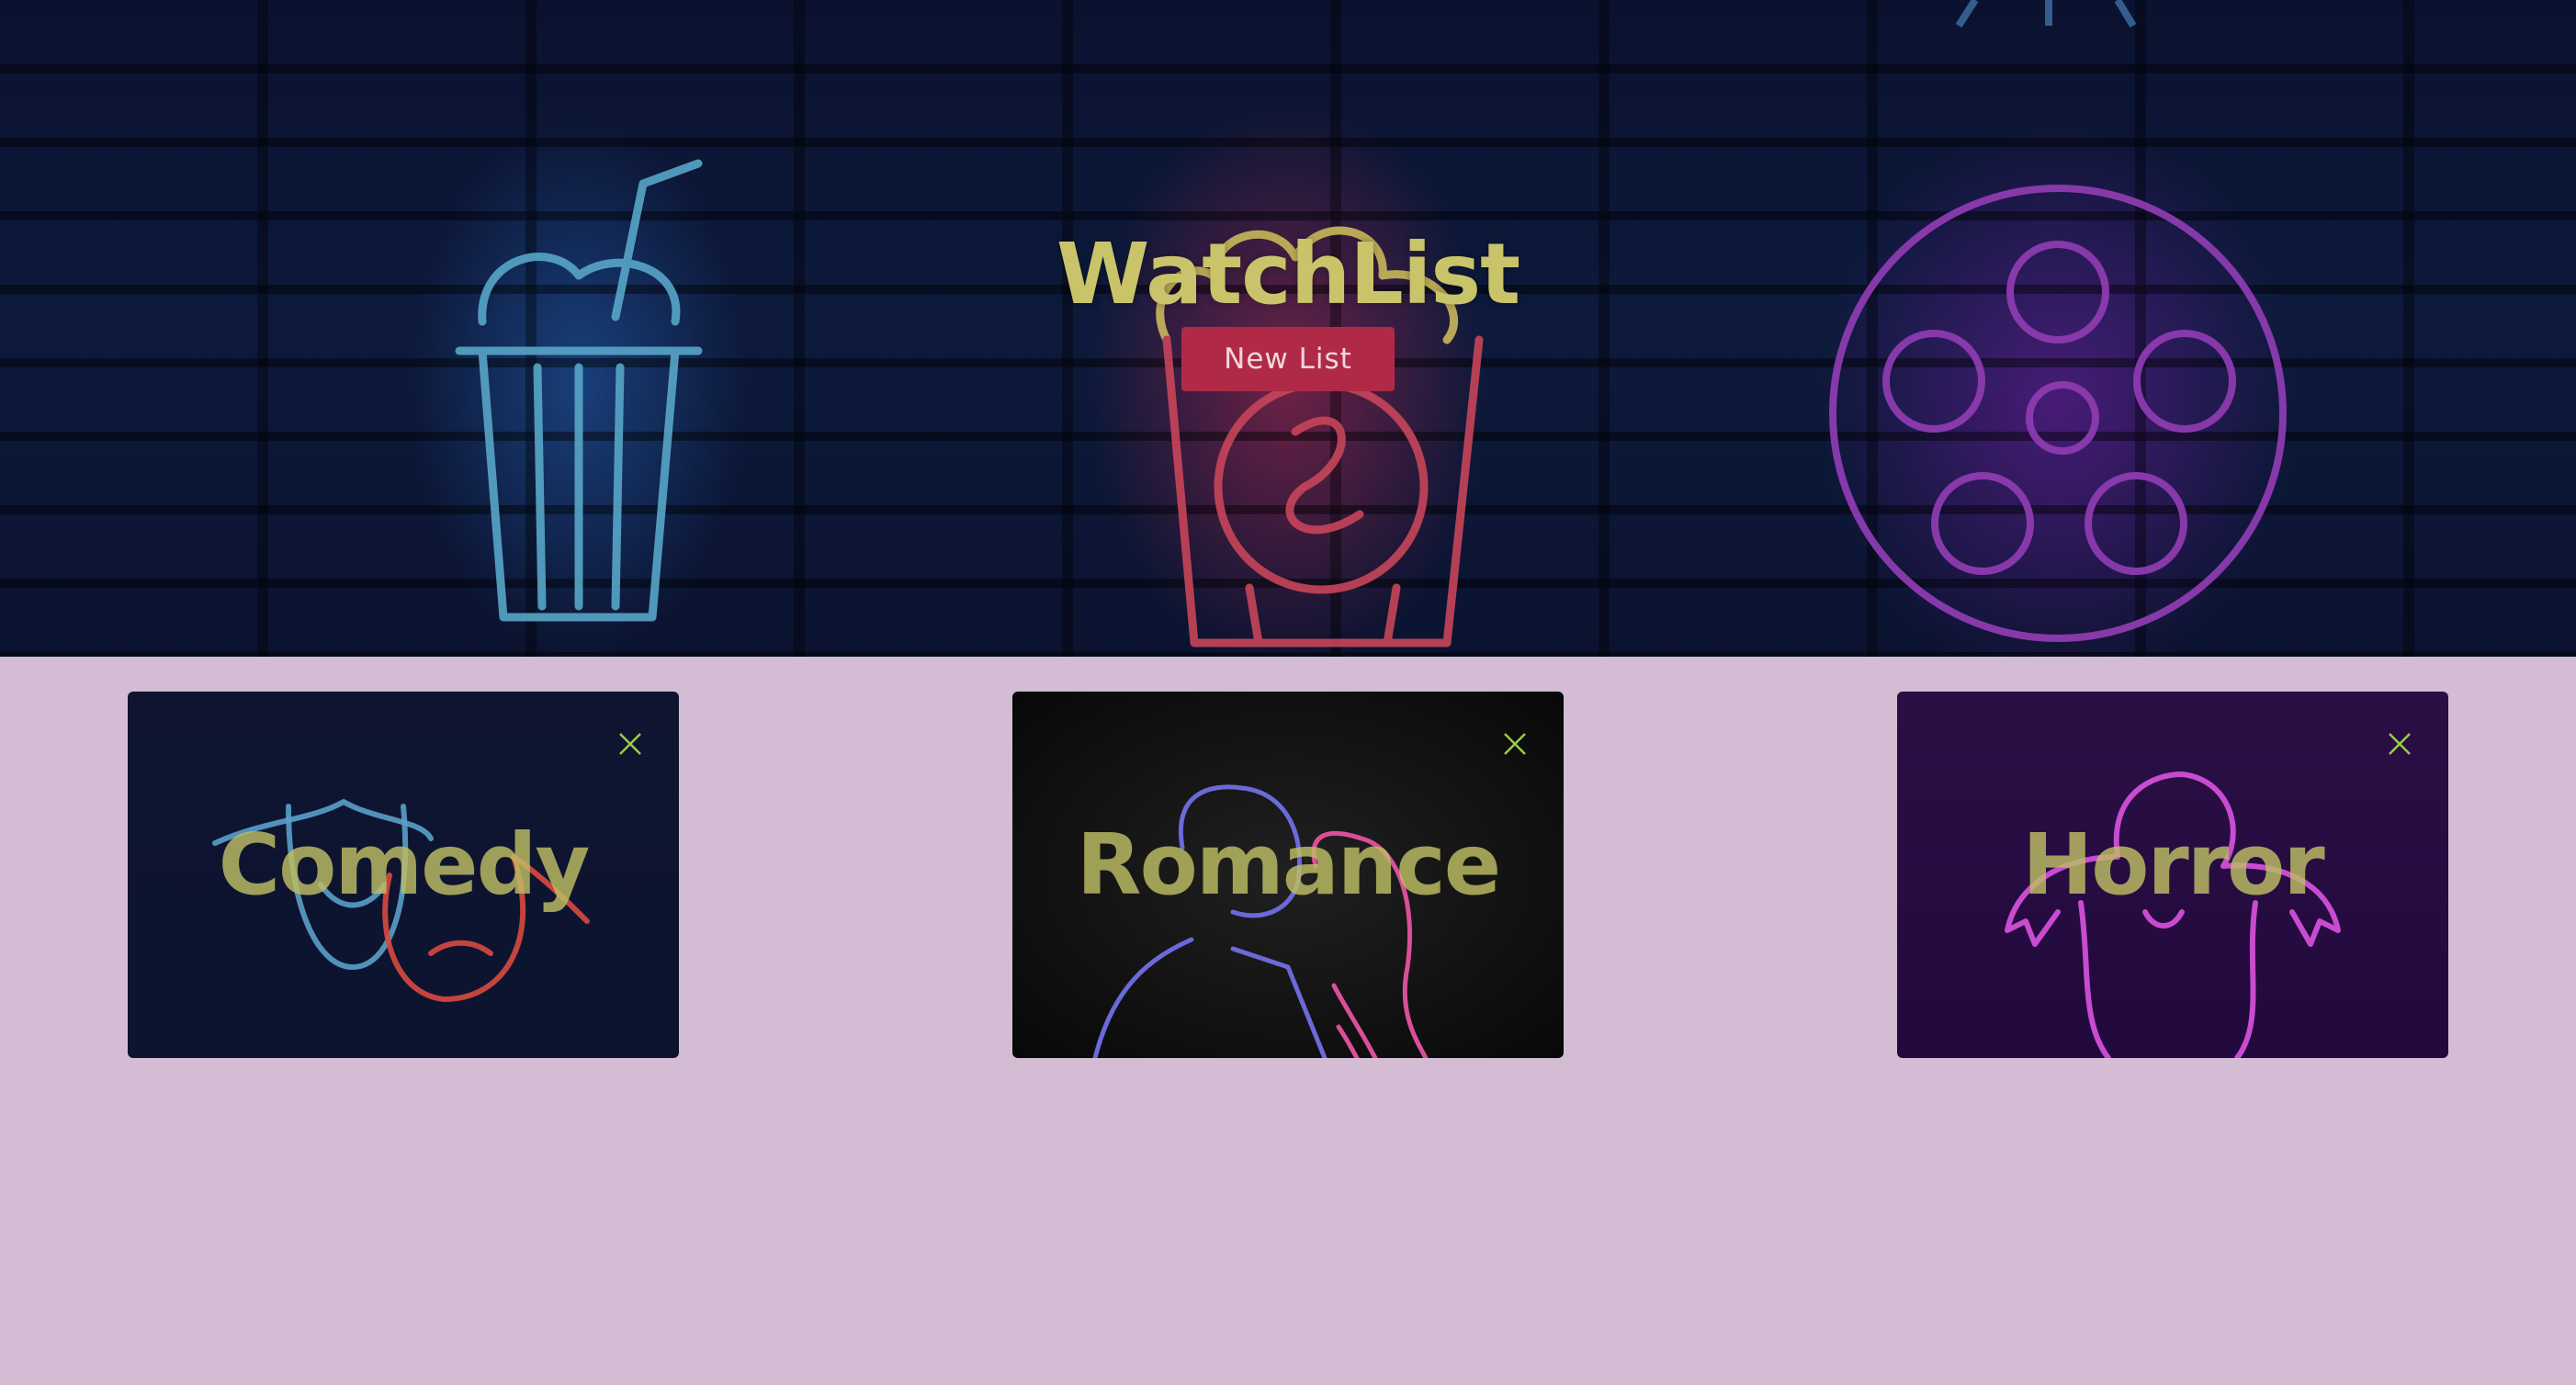 The height and width of the screenshot is (1385, 2576). Describe the element at coordinates (404, 865) in the screenshot. I see `list-title: Comedy` at that location.